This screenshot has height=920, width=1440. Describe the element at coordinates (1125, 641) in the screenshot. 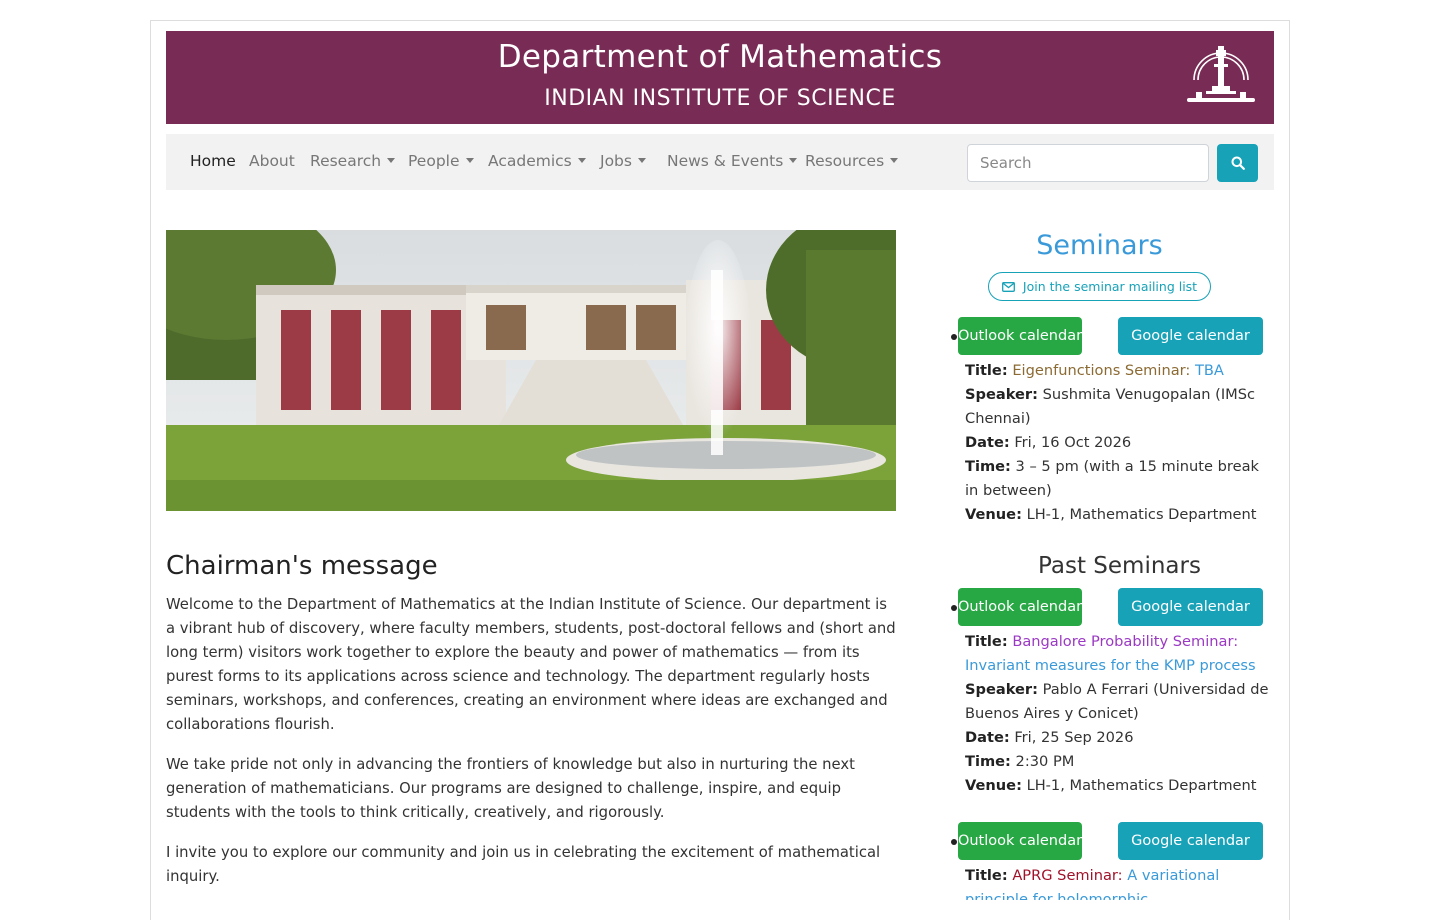

I see `seminar-series-link: Bangalore Probability Seminar:` at that location.